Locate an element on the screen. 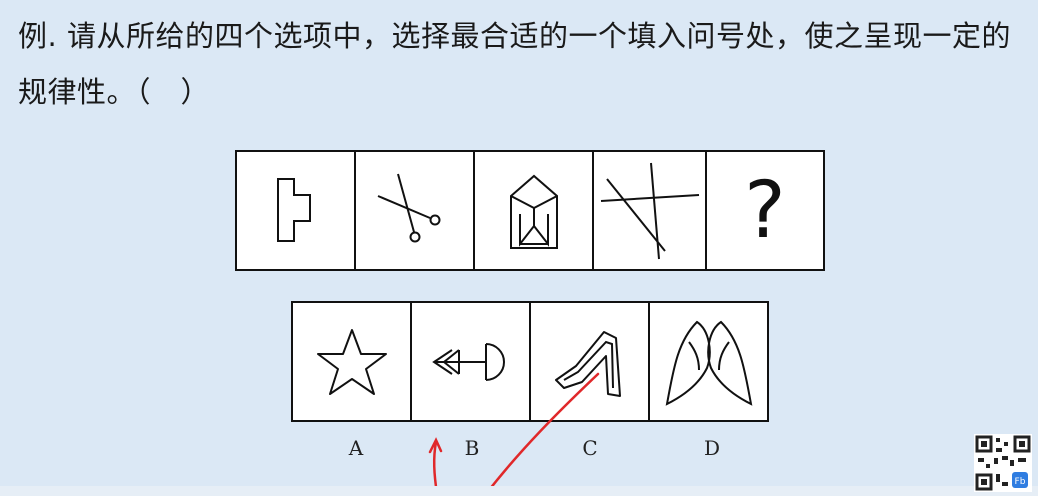 The height and width of the screenshot is (496, 1038). red-annotation-stroke is located at coordinates (514, 434).